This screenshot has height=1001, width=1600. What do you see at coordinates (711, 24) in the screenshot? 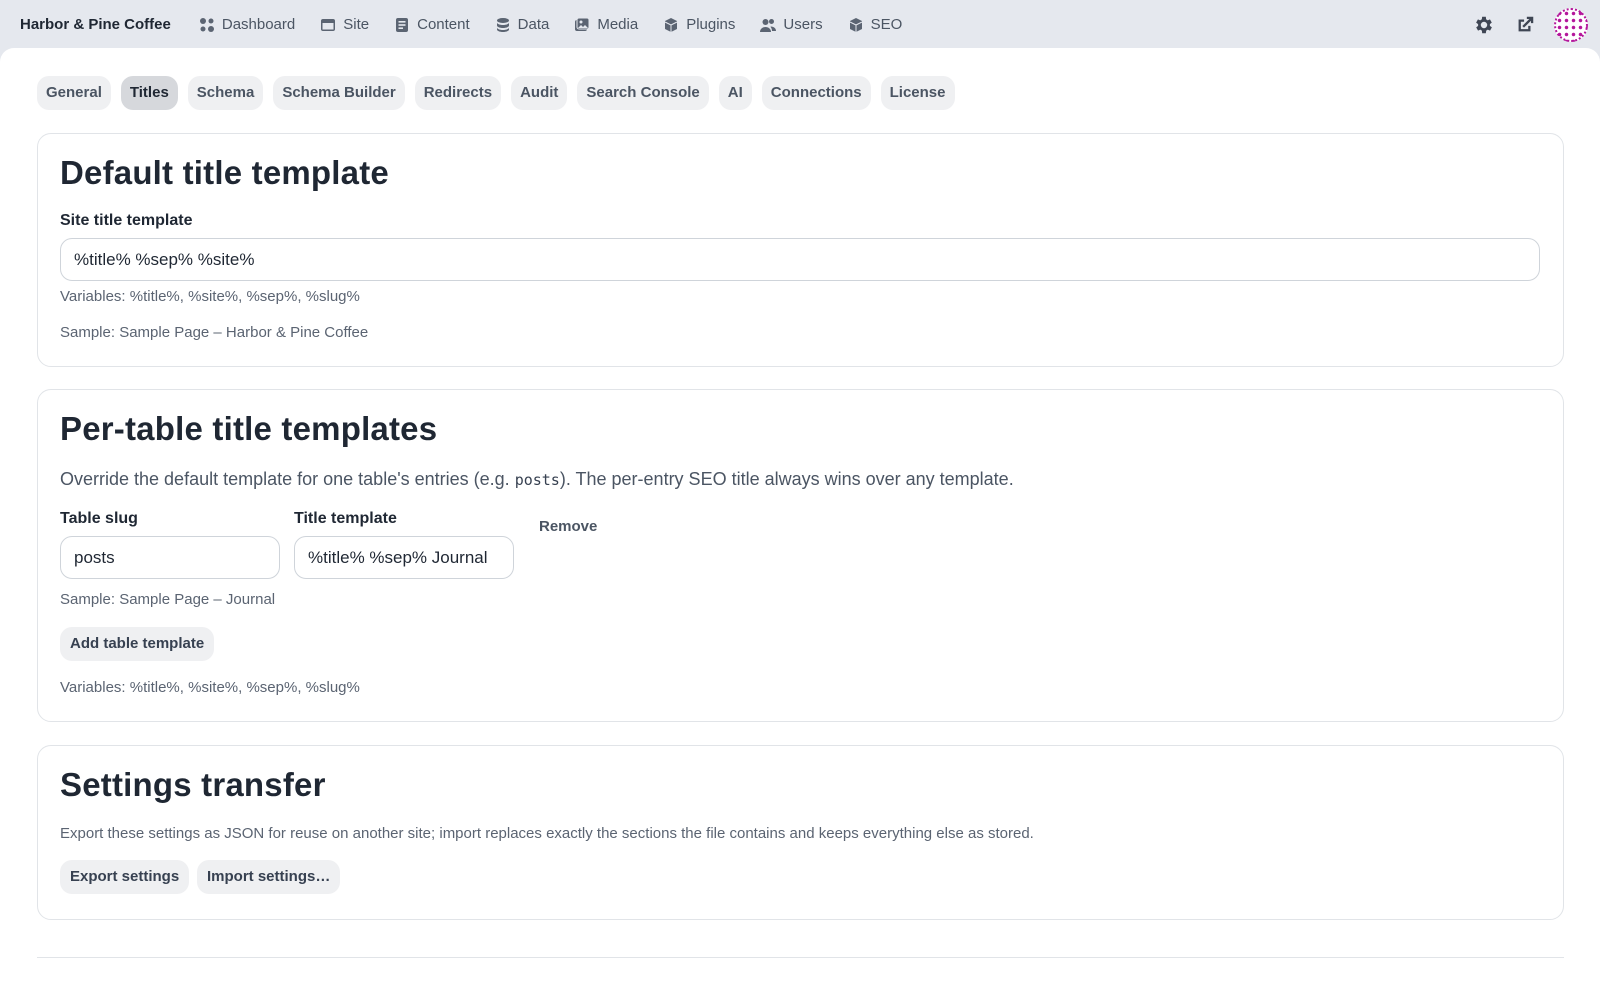
I see `nav-plugins-label: Plugins` at bounding box center [711, 24].